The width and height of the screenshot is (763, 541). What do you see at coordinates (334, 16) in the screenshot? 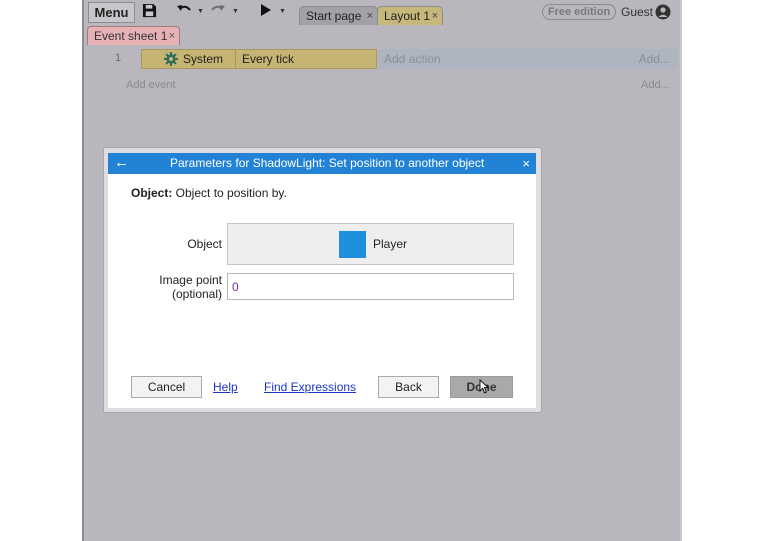
I see `tab-label: Start page` at bounding box center [334, 16].